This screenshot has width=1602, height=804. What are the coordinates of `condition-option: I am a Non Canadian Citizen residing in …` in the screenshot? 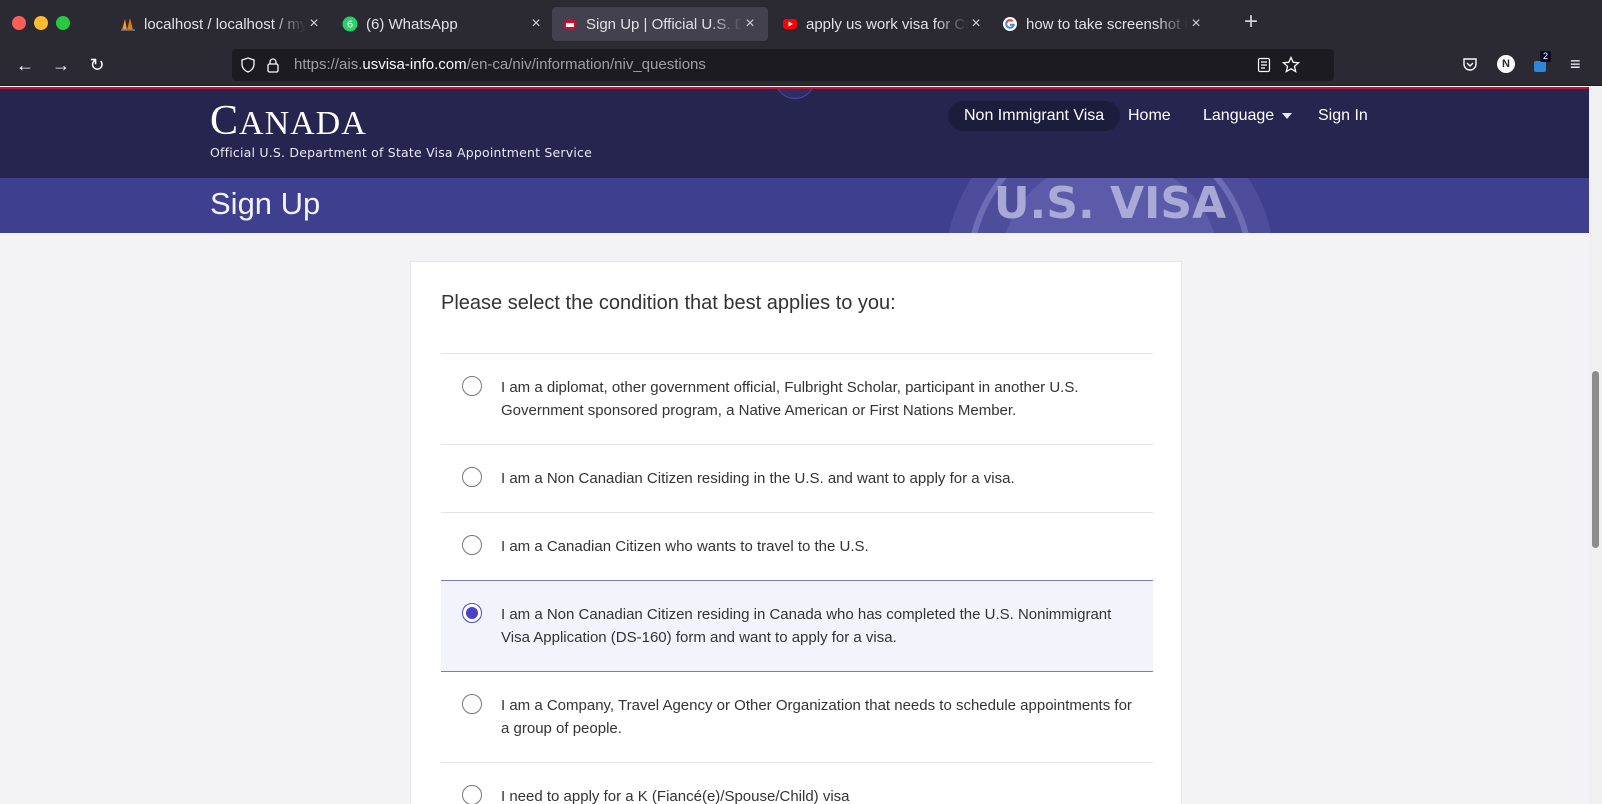 It's located at (797, 478).